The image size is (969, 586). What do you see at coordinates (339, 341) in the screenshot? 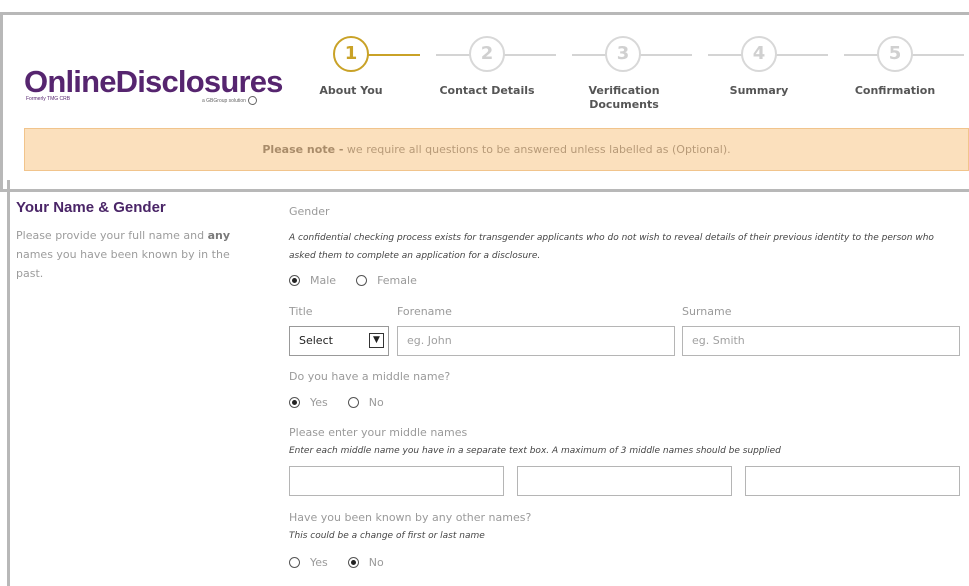
I see `title-select: Select ▼` at bounding box center [339, 341].